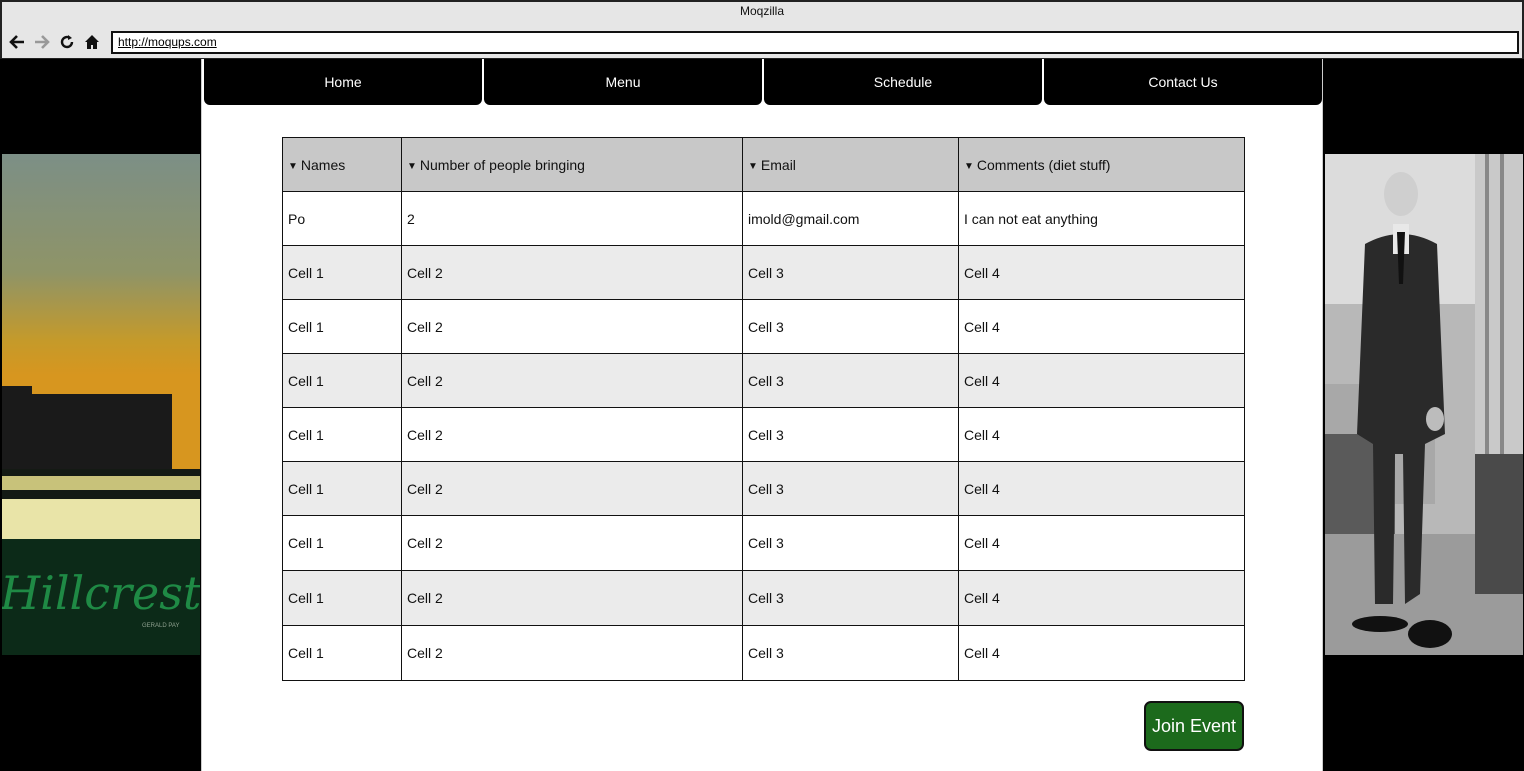 The height and width of the screenshot is (771, 1524). Describe the element at coordinates (1183, 82) in the screenshot. I see `tab-contact-us: Contact Us` at that location.